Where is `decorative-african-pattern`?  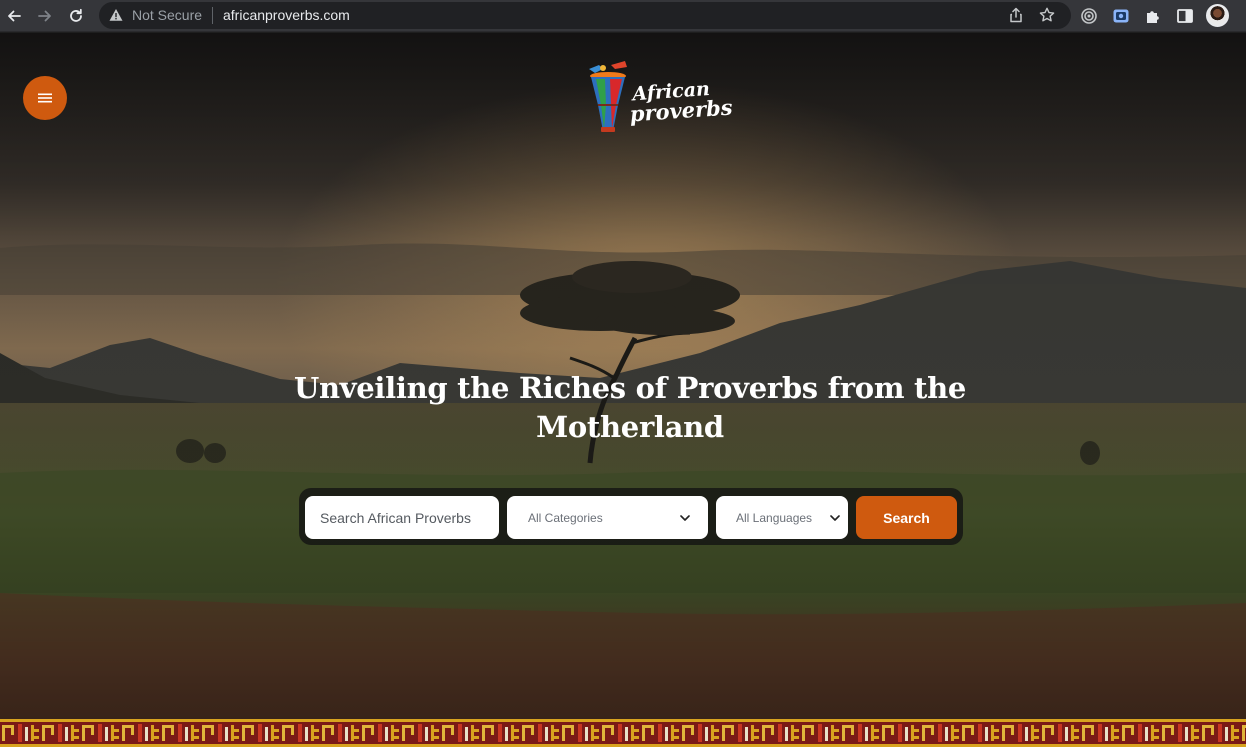 decorative-african-pattern is located at coordinates (623, 733).